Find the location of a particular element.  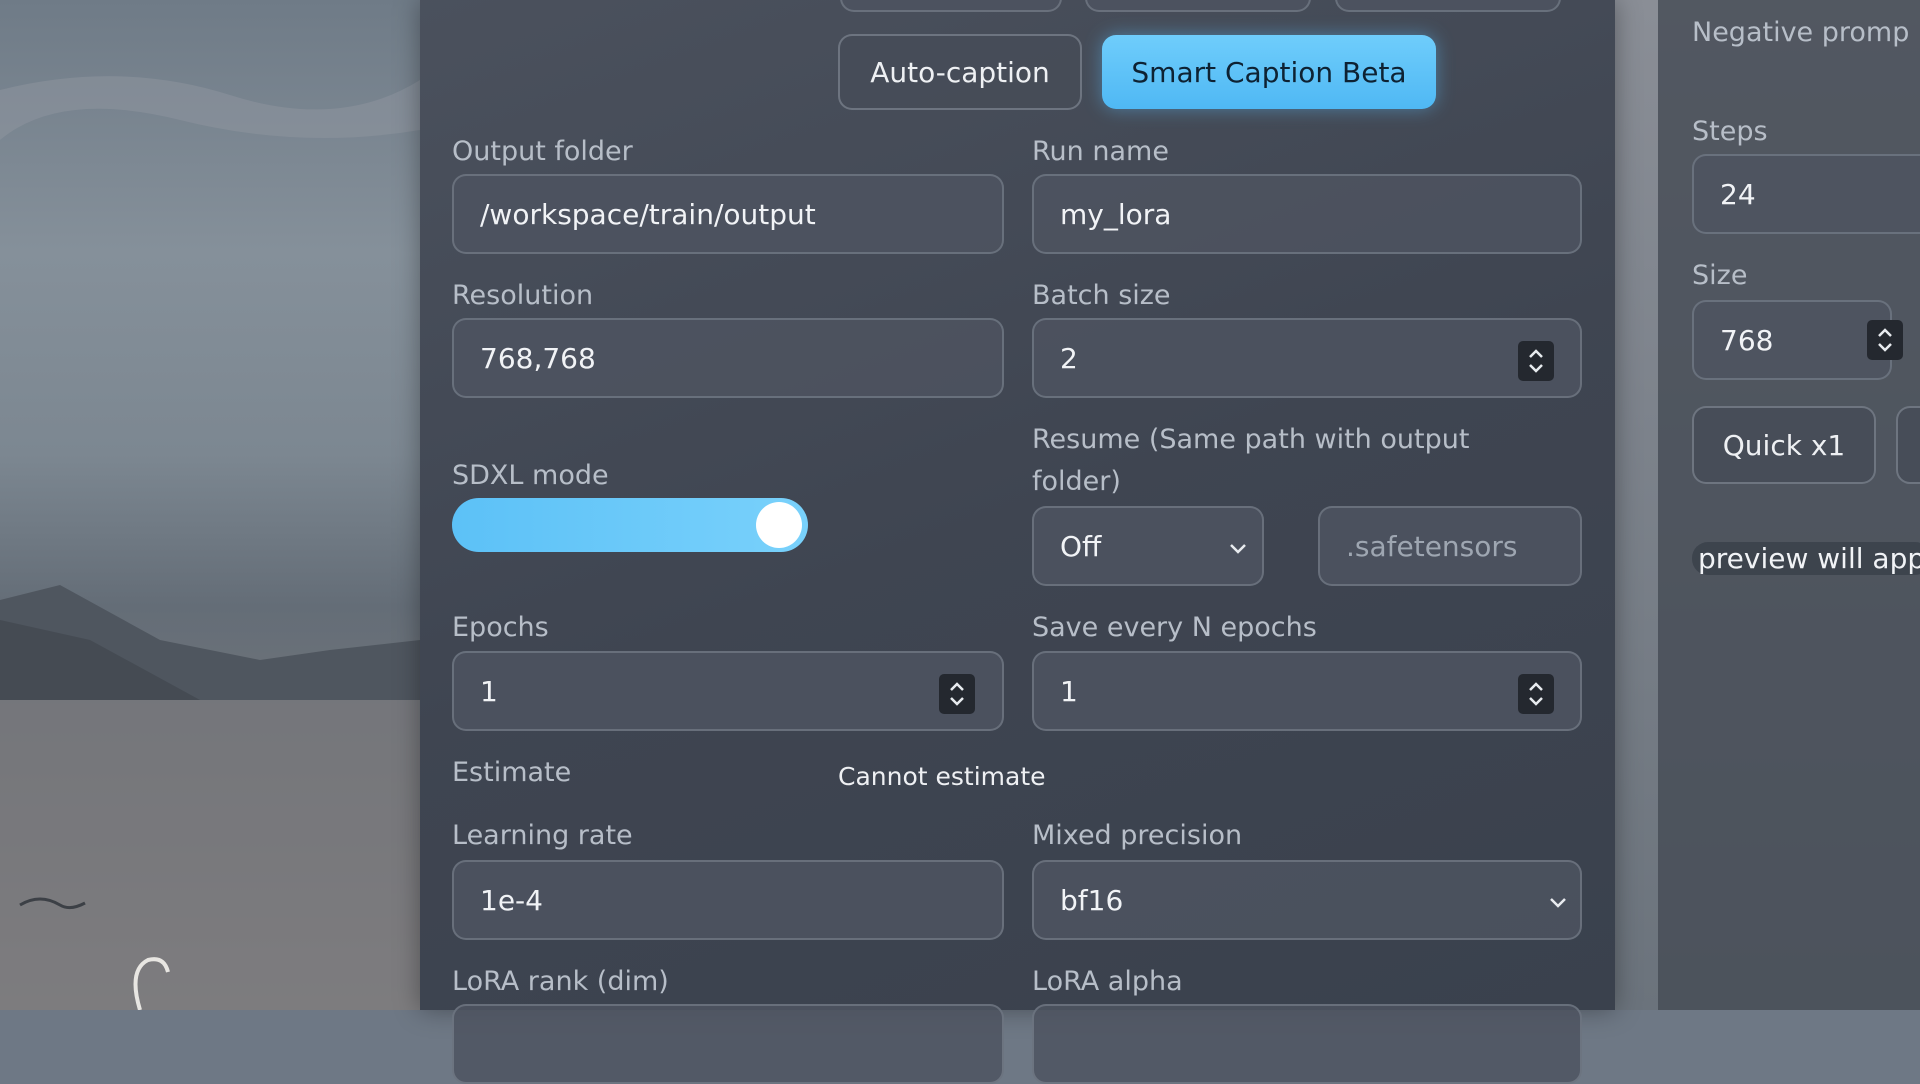

resume-label-line2: folder) is located at coordinates (1076, 481).